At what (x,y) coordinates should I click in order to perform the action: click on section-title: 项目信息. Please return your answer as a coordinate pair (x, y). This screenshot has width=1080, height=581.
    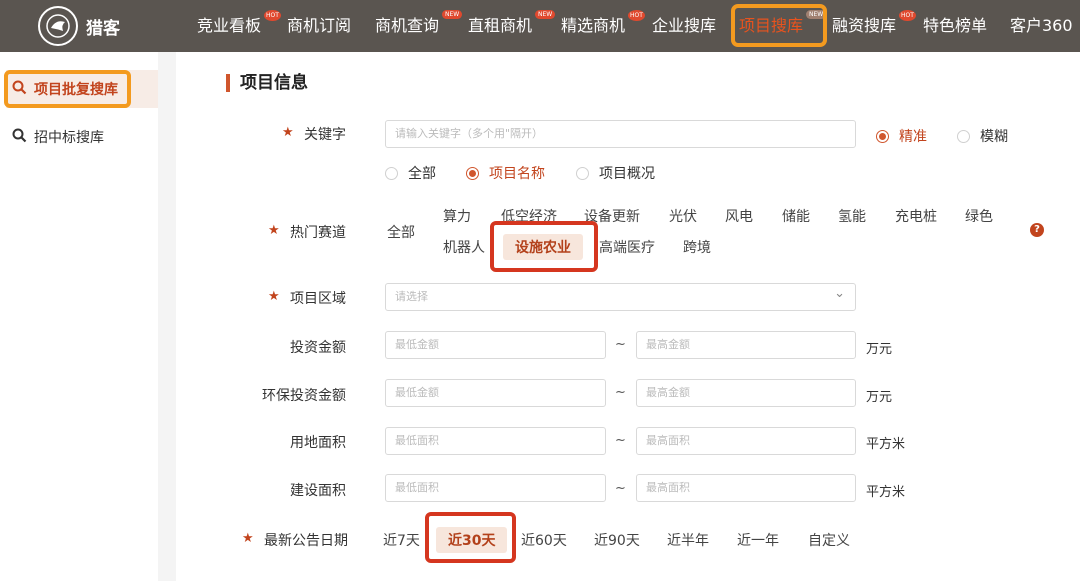
    Looking at the image, I should click on (267, 83).